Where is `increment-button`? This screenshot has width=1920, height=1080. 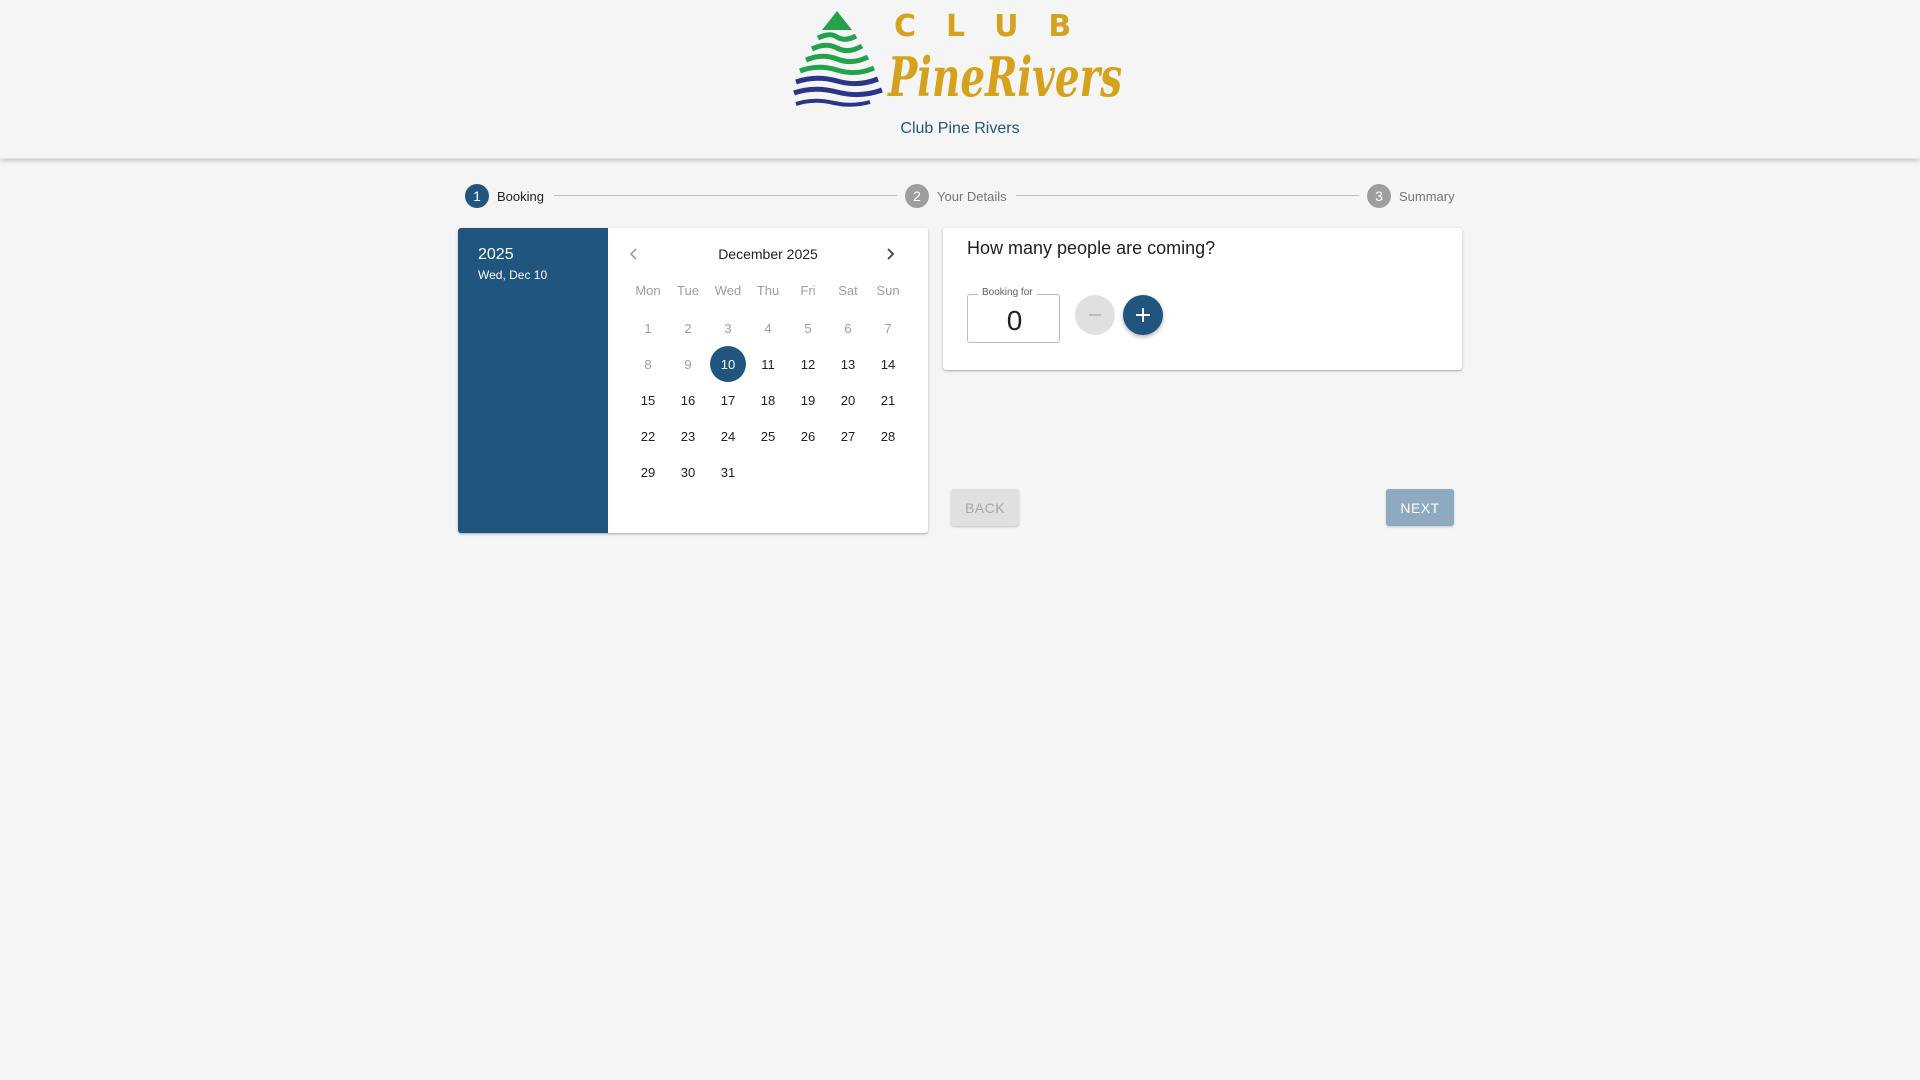 increment-button is located at coordinates (1143, 315).